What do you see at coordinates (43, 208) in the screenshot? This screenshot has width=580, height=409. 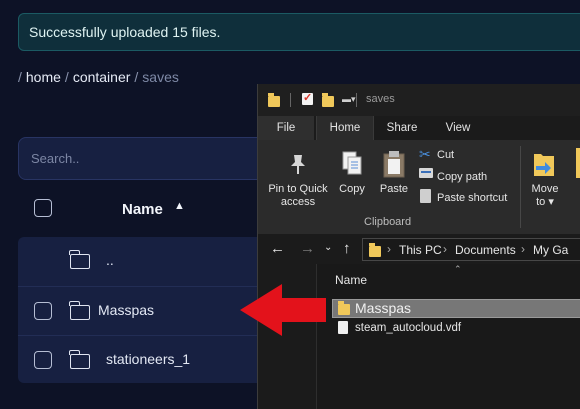 I see `select-all-checkbox` at bounding box center [43, 208].